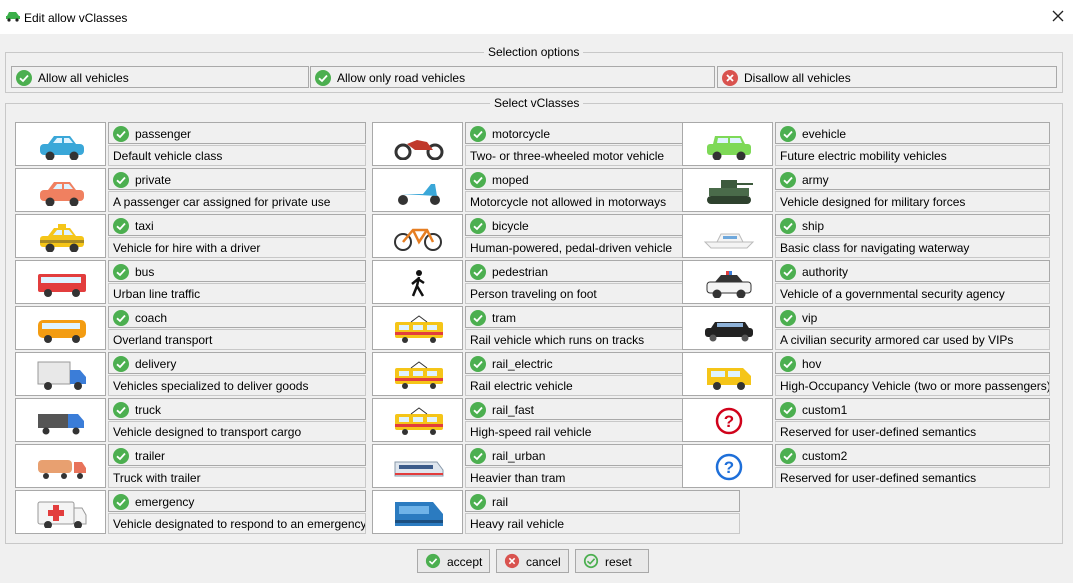 The width and height of the screenshot is (1073, 583). What do you see at coordinates (824, 134) in the screenshot?
I see `vclass-name: evehicle` at bounding box center [824, 134].